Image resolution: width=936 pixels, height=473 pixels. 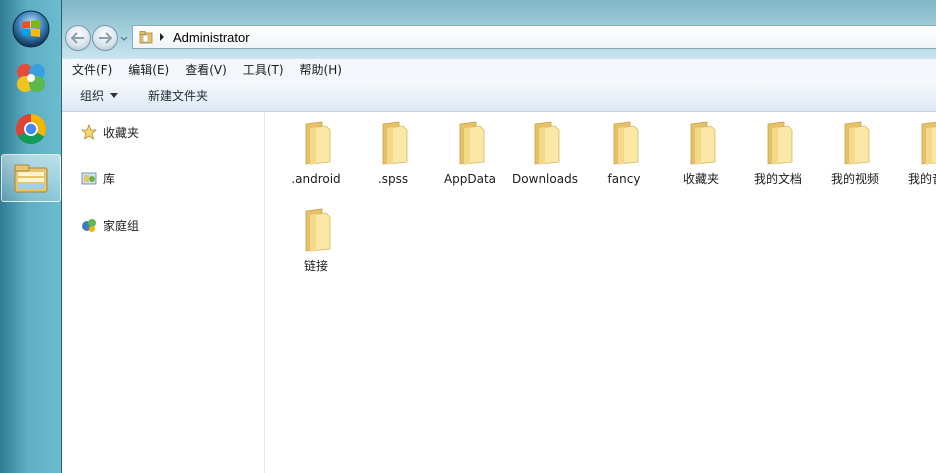 I want to click on forward-button, so click(x=105, y=38).